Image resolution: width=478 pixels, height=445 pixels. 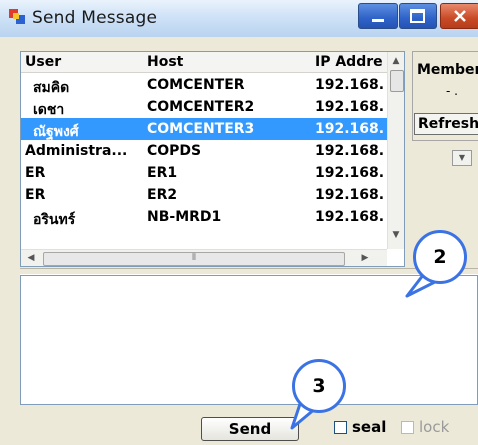 What do you see at coordinates (378, 16) in the screenshot?
I see `minimize-button` at bounding box center [378, 16].